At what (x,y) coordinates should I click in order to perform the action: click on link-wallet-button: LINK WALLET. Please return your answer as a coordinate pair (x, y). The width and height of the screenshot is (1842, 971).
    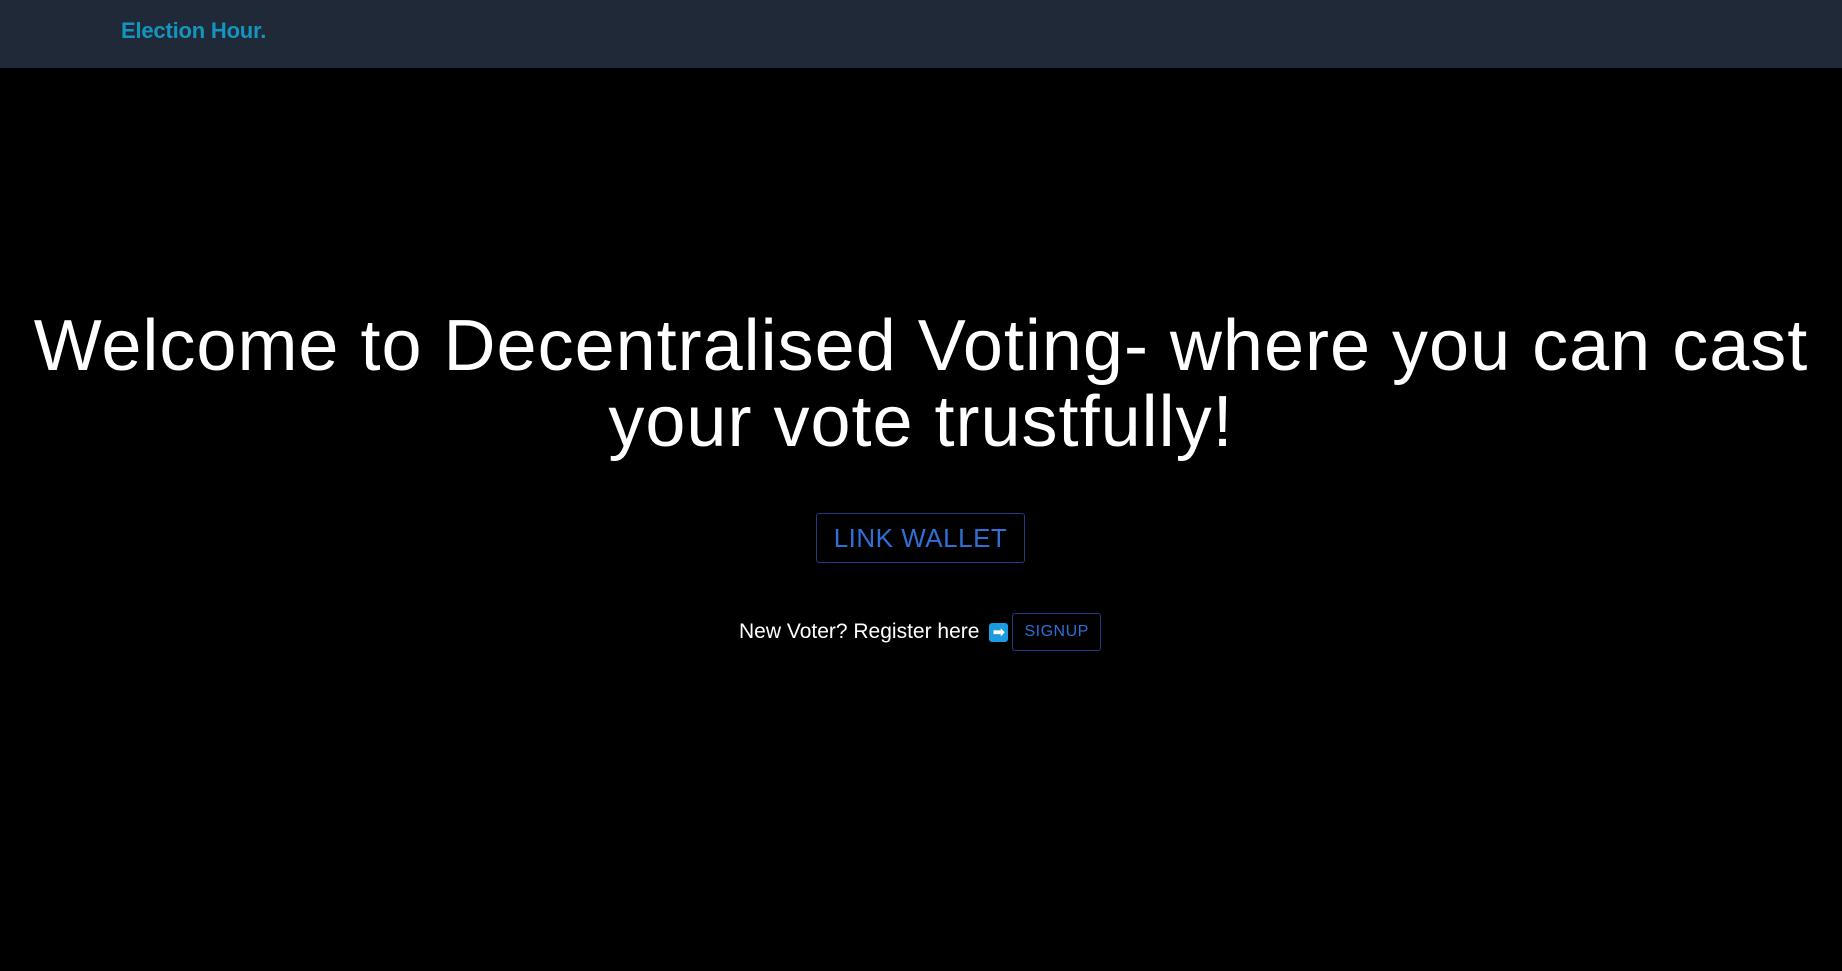
    Looking at the image, I should click on (920, 538).